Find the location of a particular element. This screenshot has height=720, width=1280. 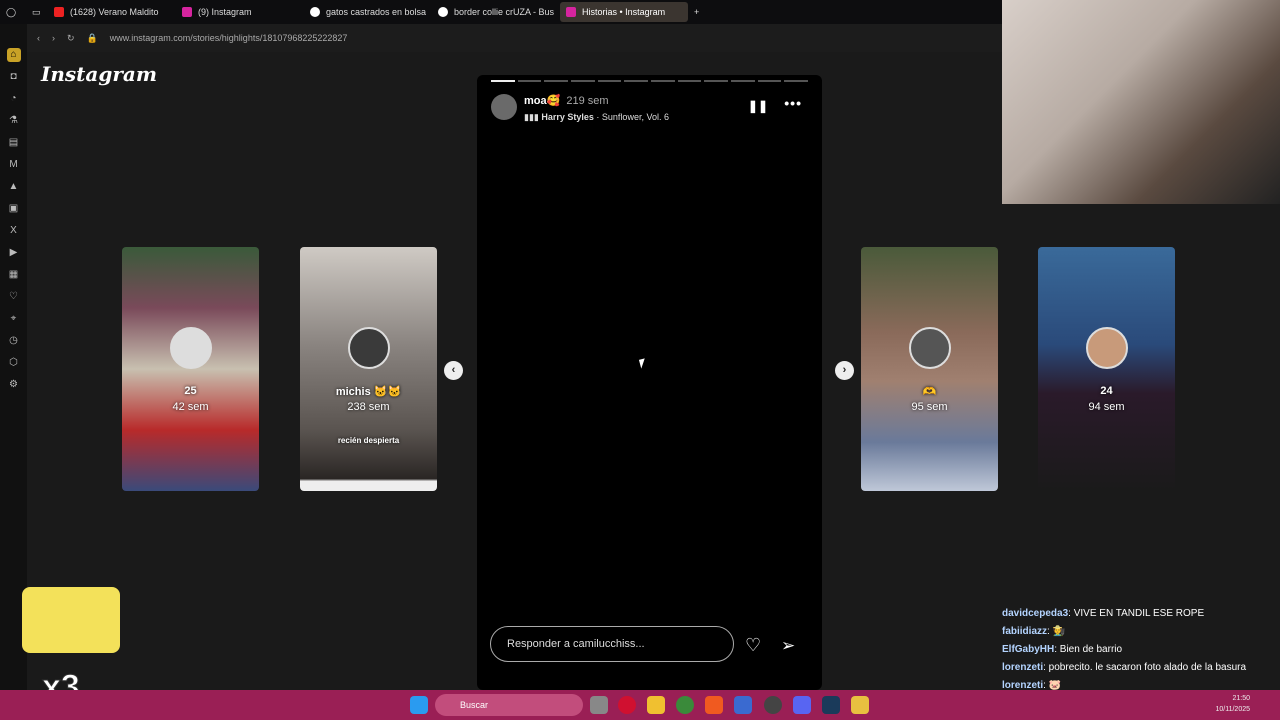

webcam-overlay is located at coordinates (1141, 102).